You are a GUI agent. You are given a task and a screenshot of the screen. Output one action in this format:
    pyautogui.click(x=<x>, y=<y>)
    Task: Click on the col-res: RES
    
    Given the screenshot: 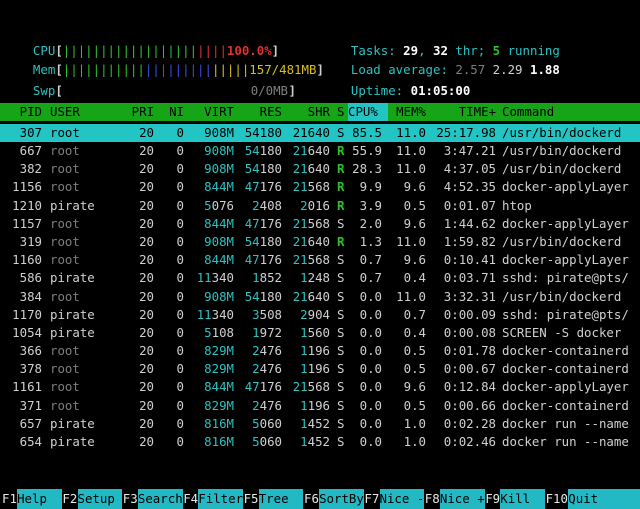 What is the action you would take?
    pyautogui.click(x=261, y=112)
    